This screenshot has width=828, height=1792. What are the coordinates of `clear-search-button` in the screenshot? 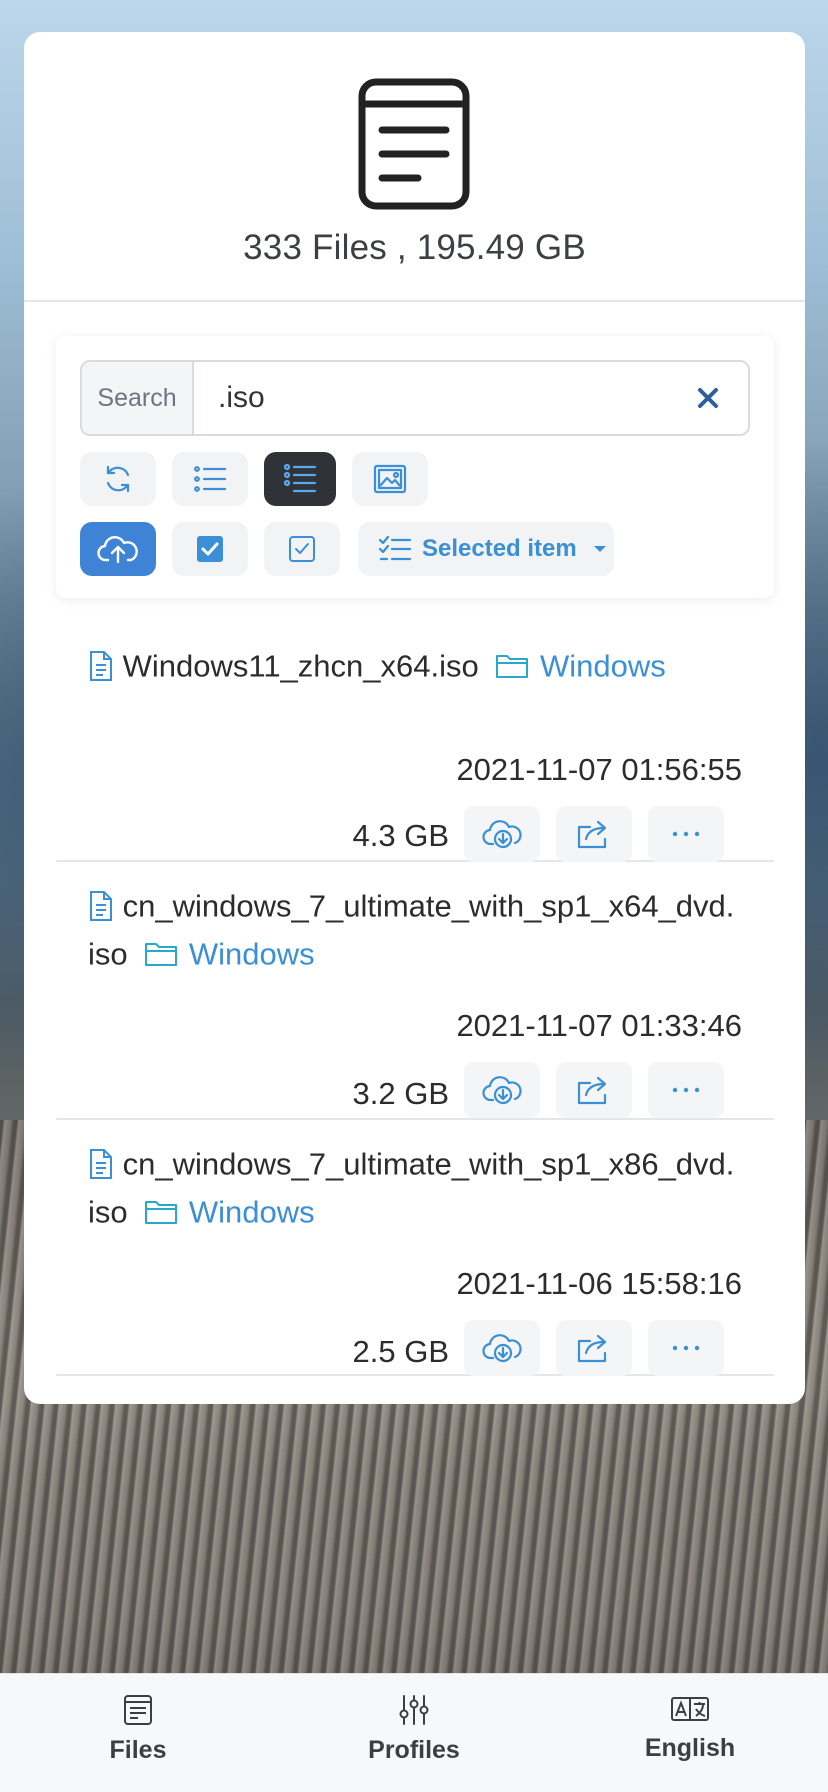 It's located at (708, 398).